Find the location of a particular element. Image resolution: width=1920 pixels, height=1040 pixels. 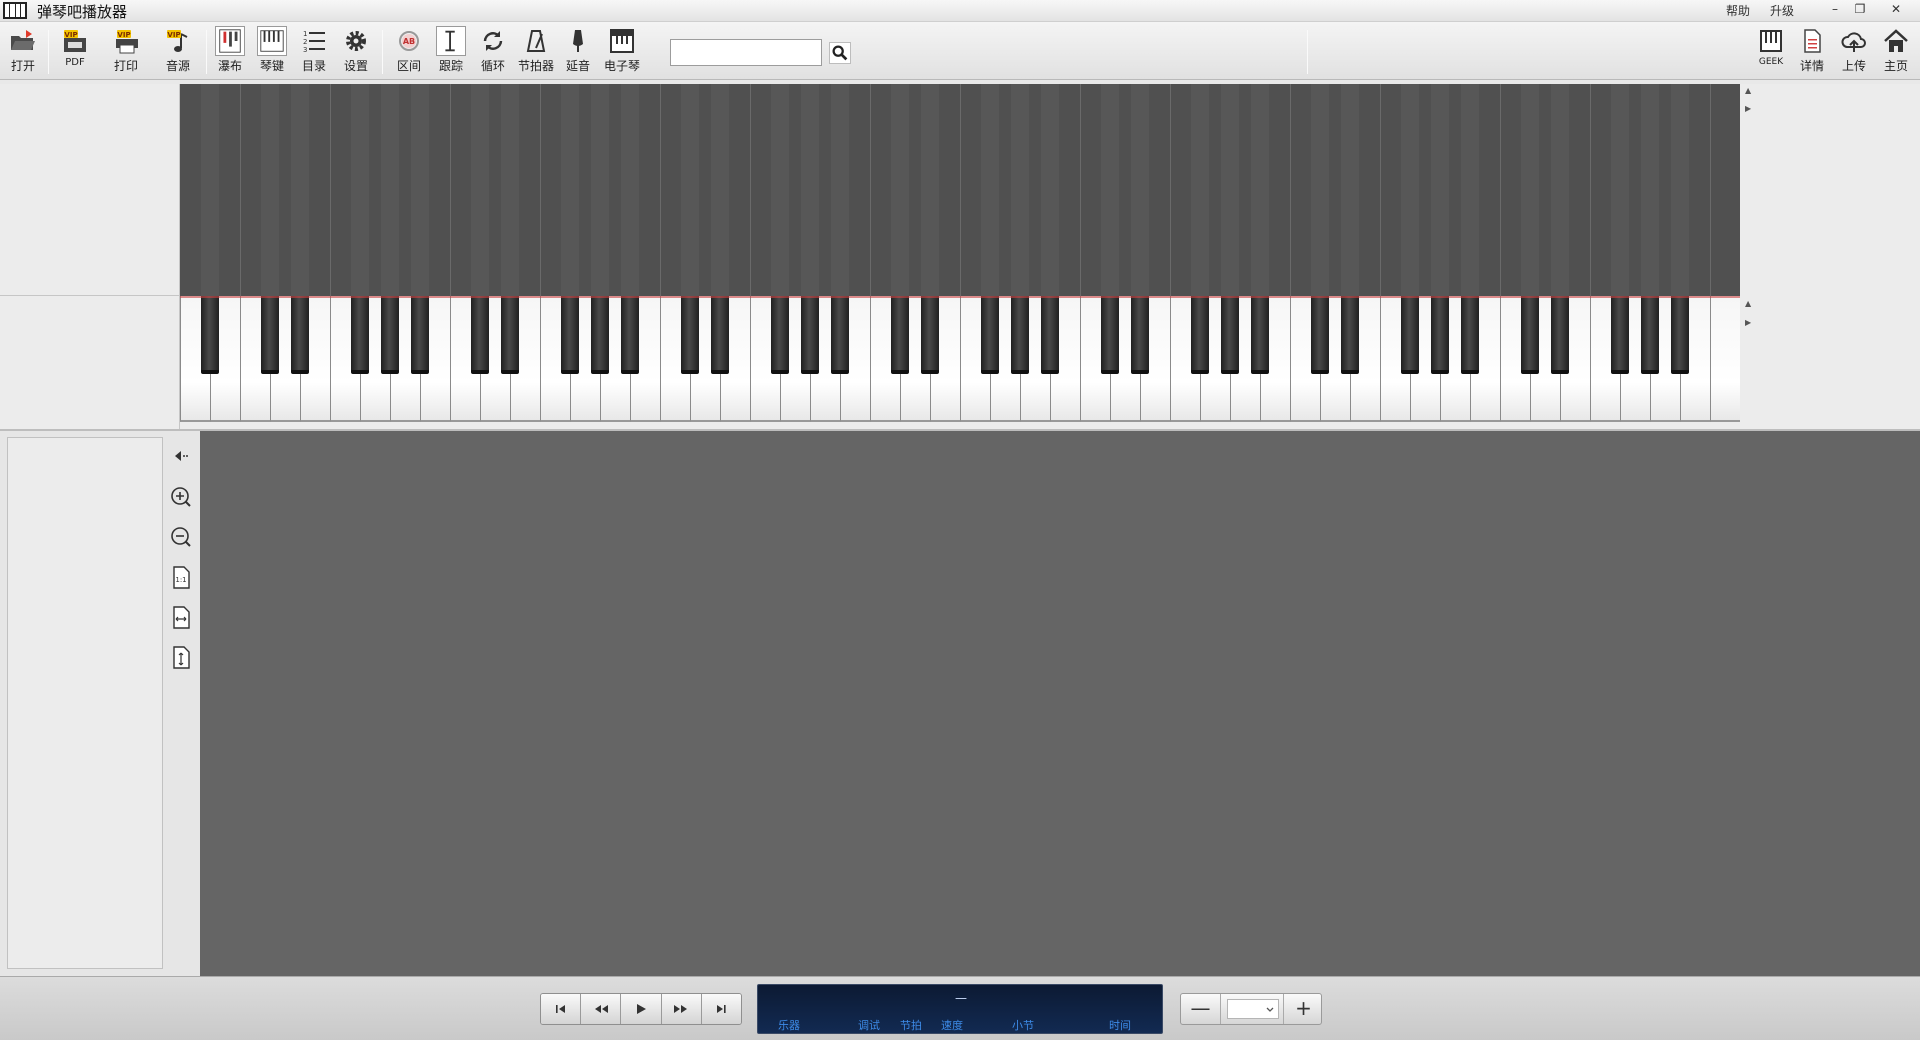

go-to-end-button is located at coordinates (721, 1009).